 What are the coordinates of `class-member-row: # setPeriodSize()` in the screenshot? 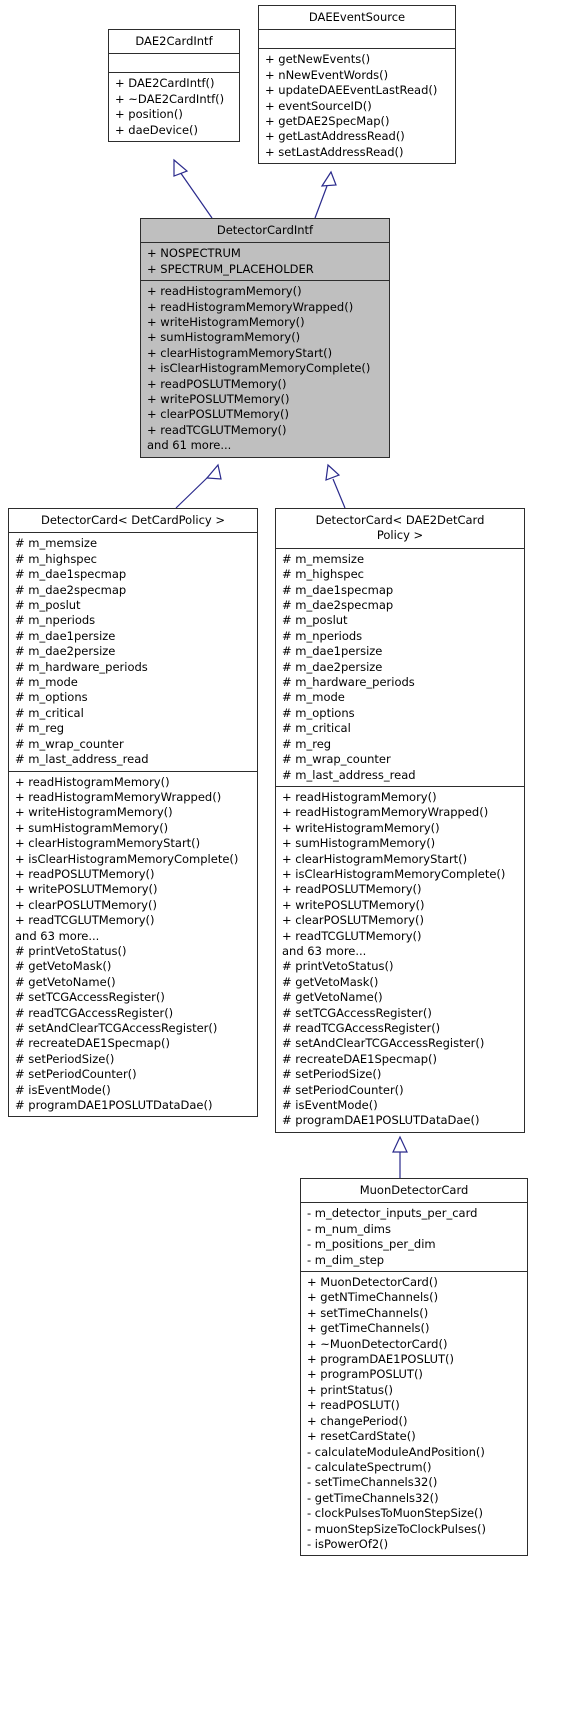 It's located at (65, 1058).